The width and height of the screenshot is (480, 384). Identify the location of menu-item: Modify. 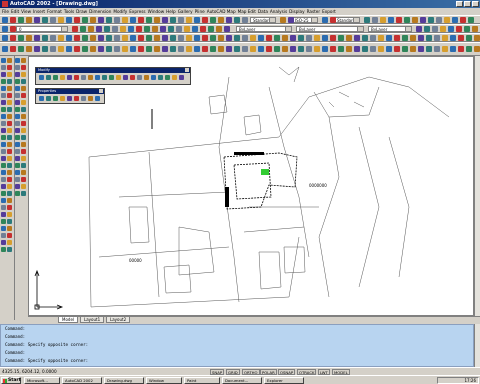
(120, 11).